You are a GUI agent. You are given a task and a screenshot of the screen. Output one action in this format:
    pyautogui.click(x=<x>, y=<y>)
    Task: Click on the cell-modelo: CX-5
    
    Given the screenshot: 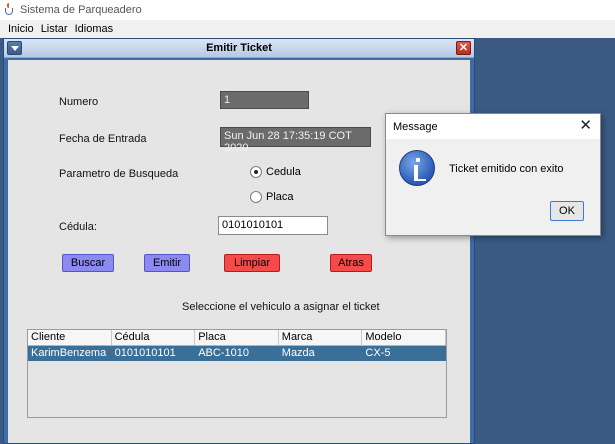 What is the action you would take?
    pyautogui.click(x=378, y=353)
    